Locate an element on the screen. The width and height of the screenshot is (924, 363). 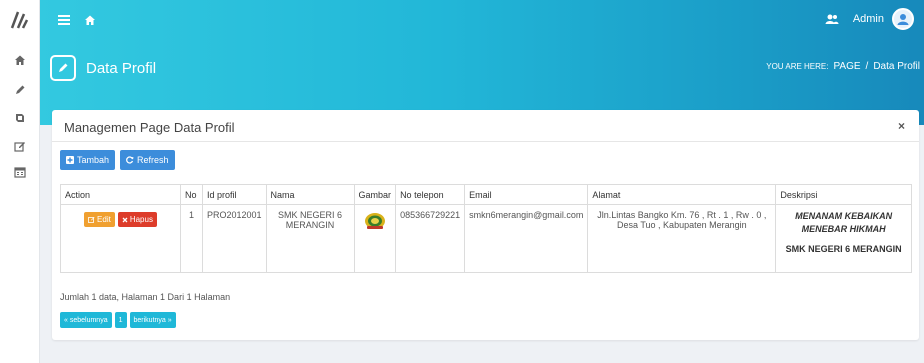
action-cell: Edit Hapus is located at coordinates (120, 238).